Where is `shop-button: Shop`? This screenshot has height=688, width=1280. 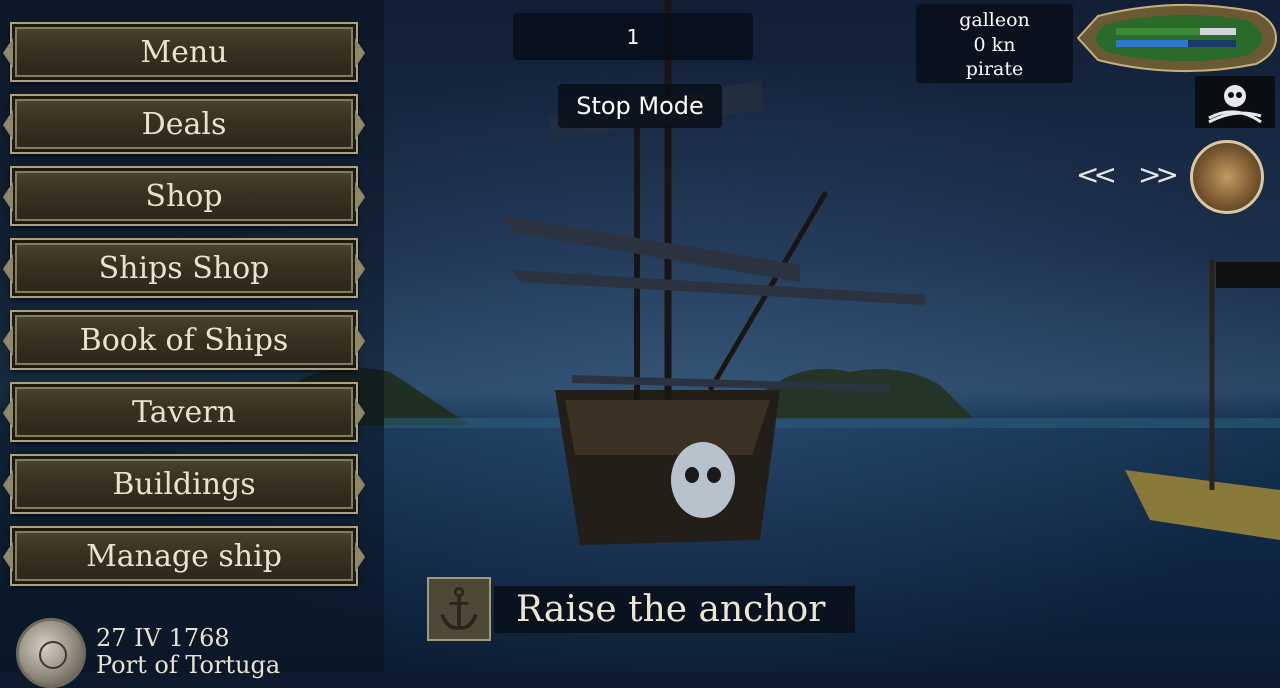 shop-button: Shop is located at coordinates (184, 196).